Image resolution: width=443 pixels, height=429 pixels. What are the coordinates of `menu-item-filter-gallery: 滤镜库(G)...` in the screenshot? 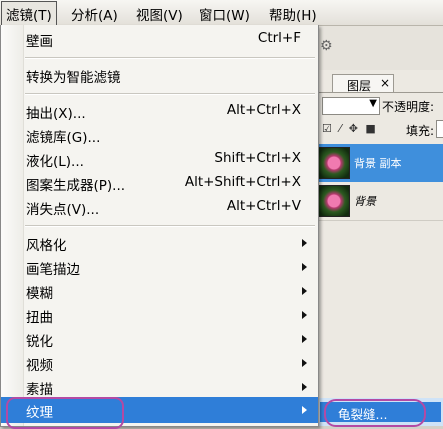 It's located at (159, 135).